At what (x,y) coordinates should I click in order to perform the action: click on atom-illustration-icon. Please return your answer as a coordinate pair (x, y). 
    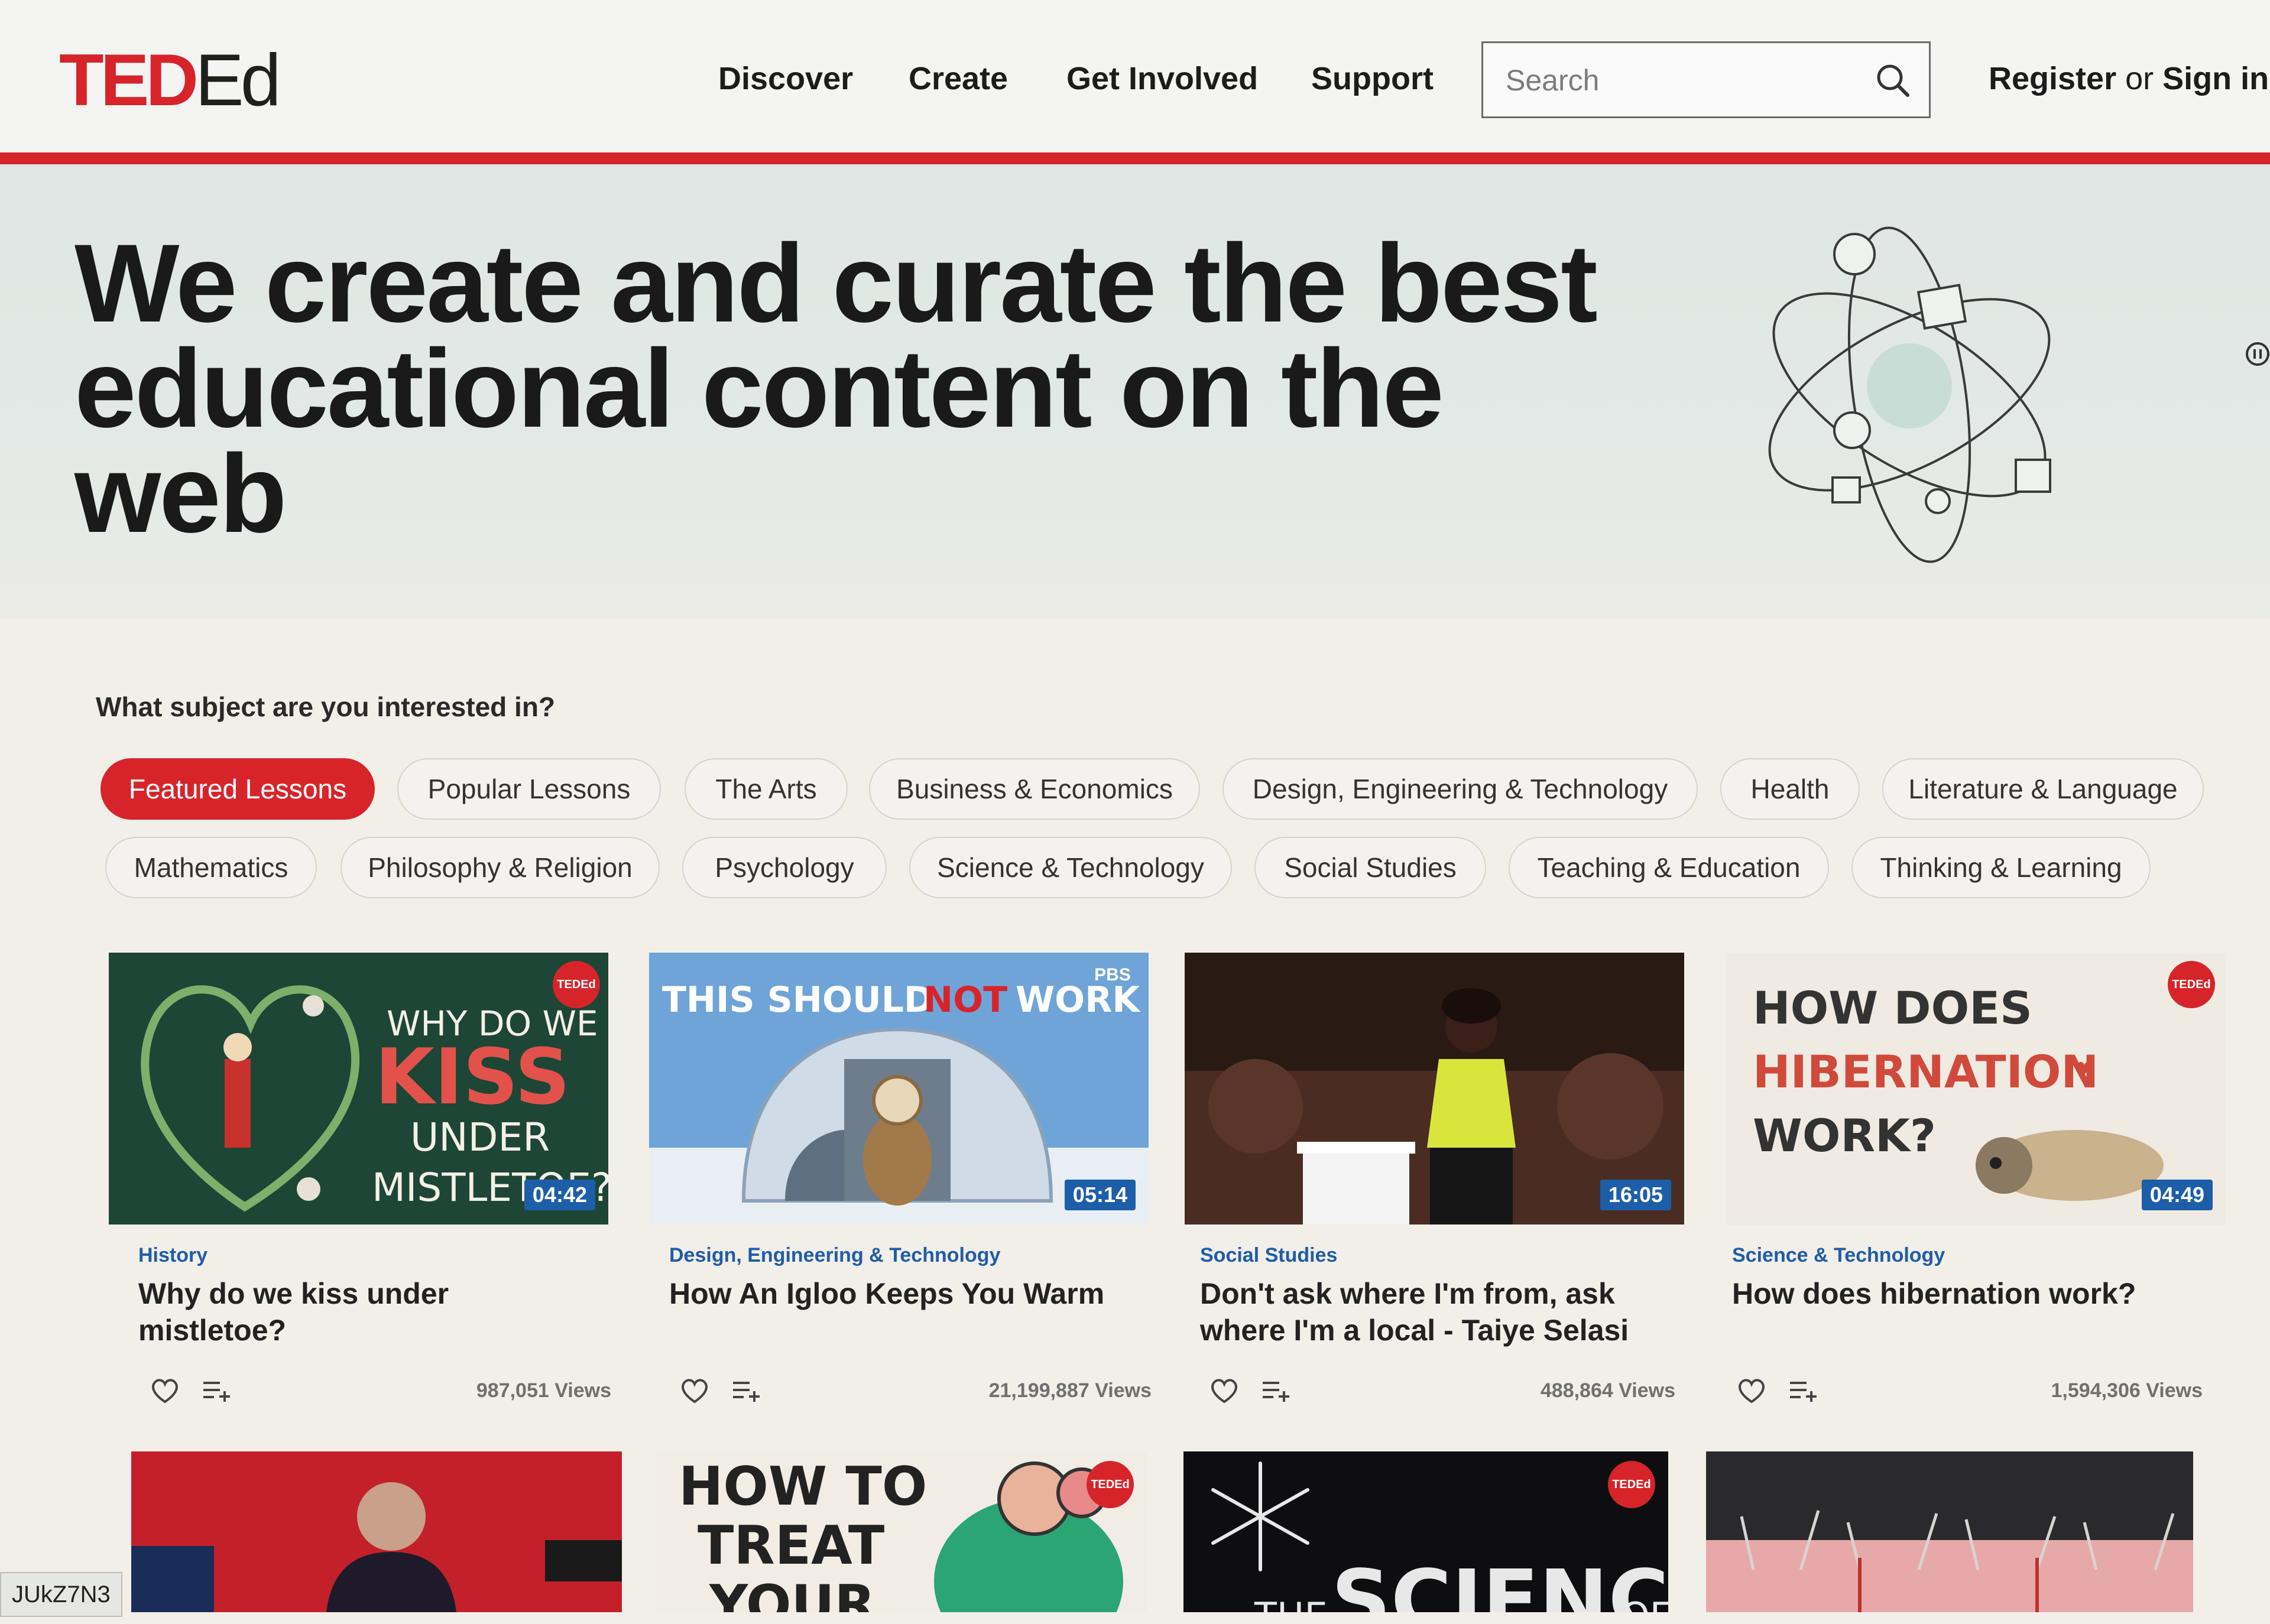
    Looking at the image, I should click on (1910, 394).